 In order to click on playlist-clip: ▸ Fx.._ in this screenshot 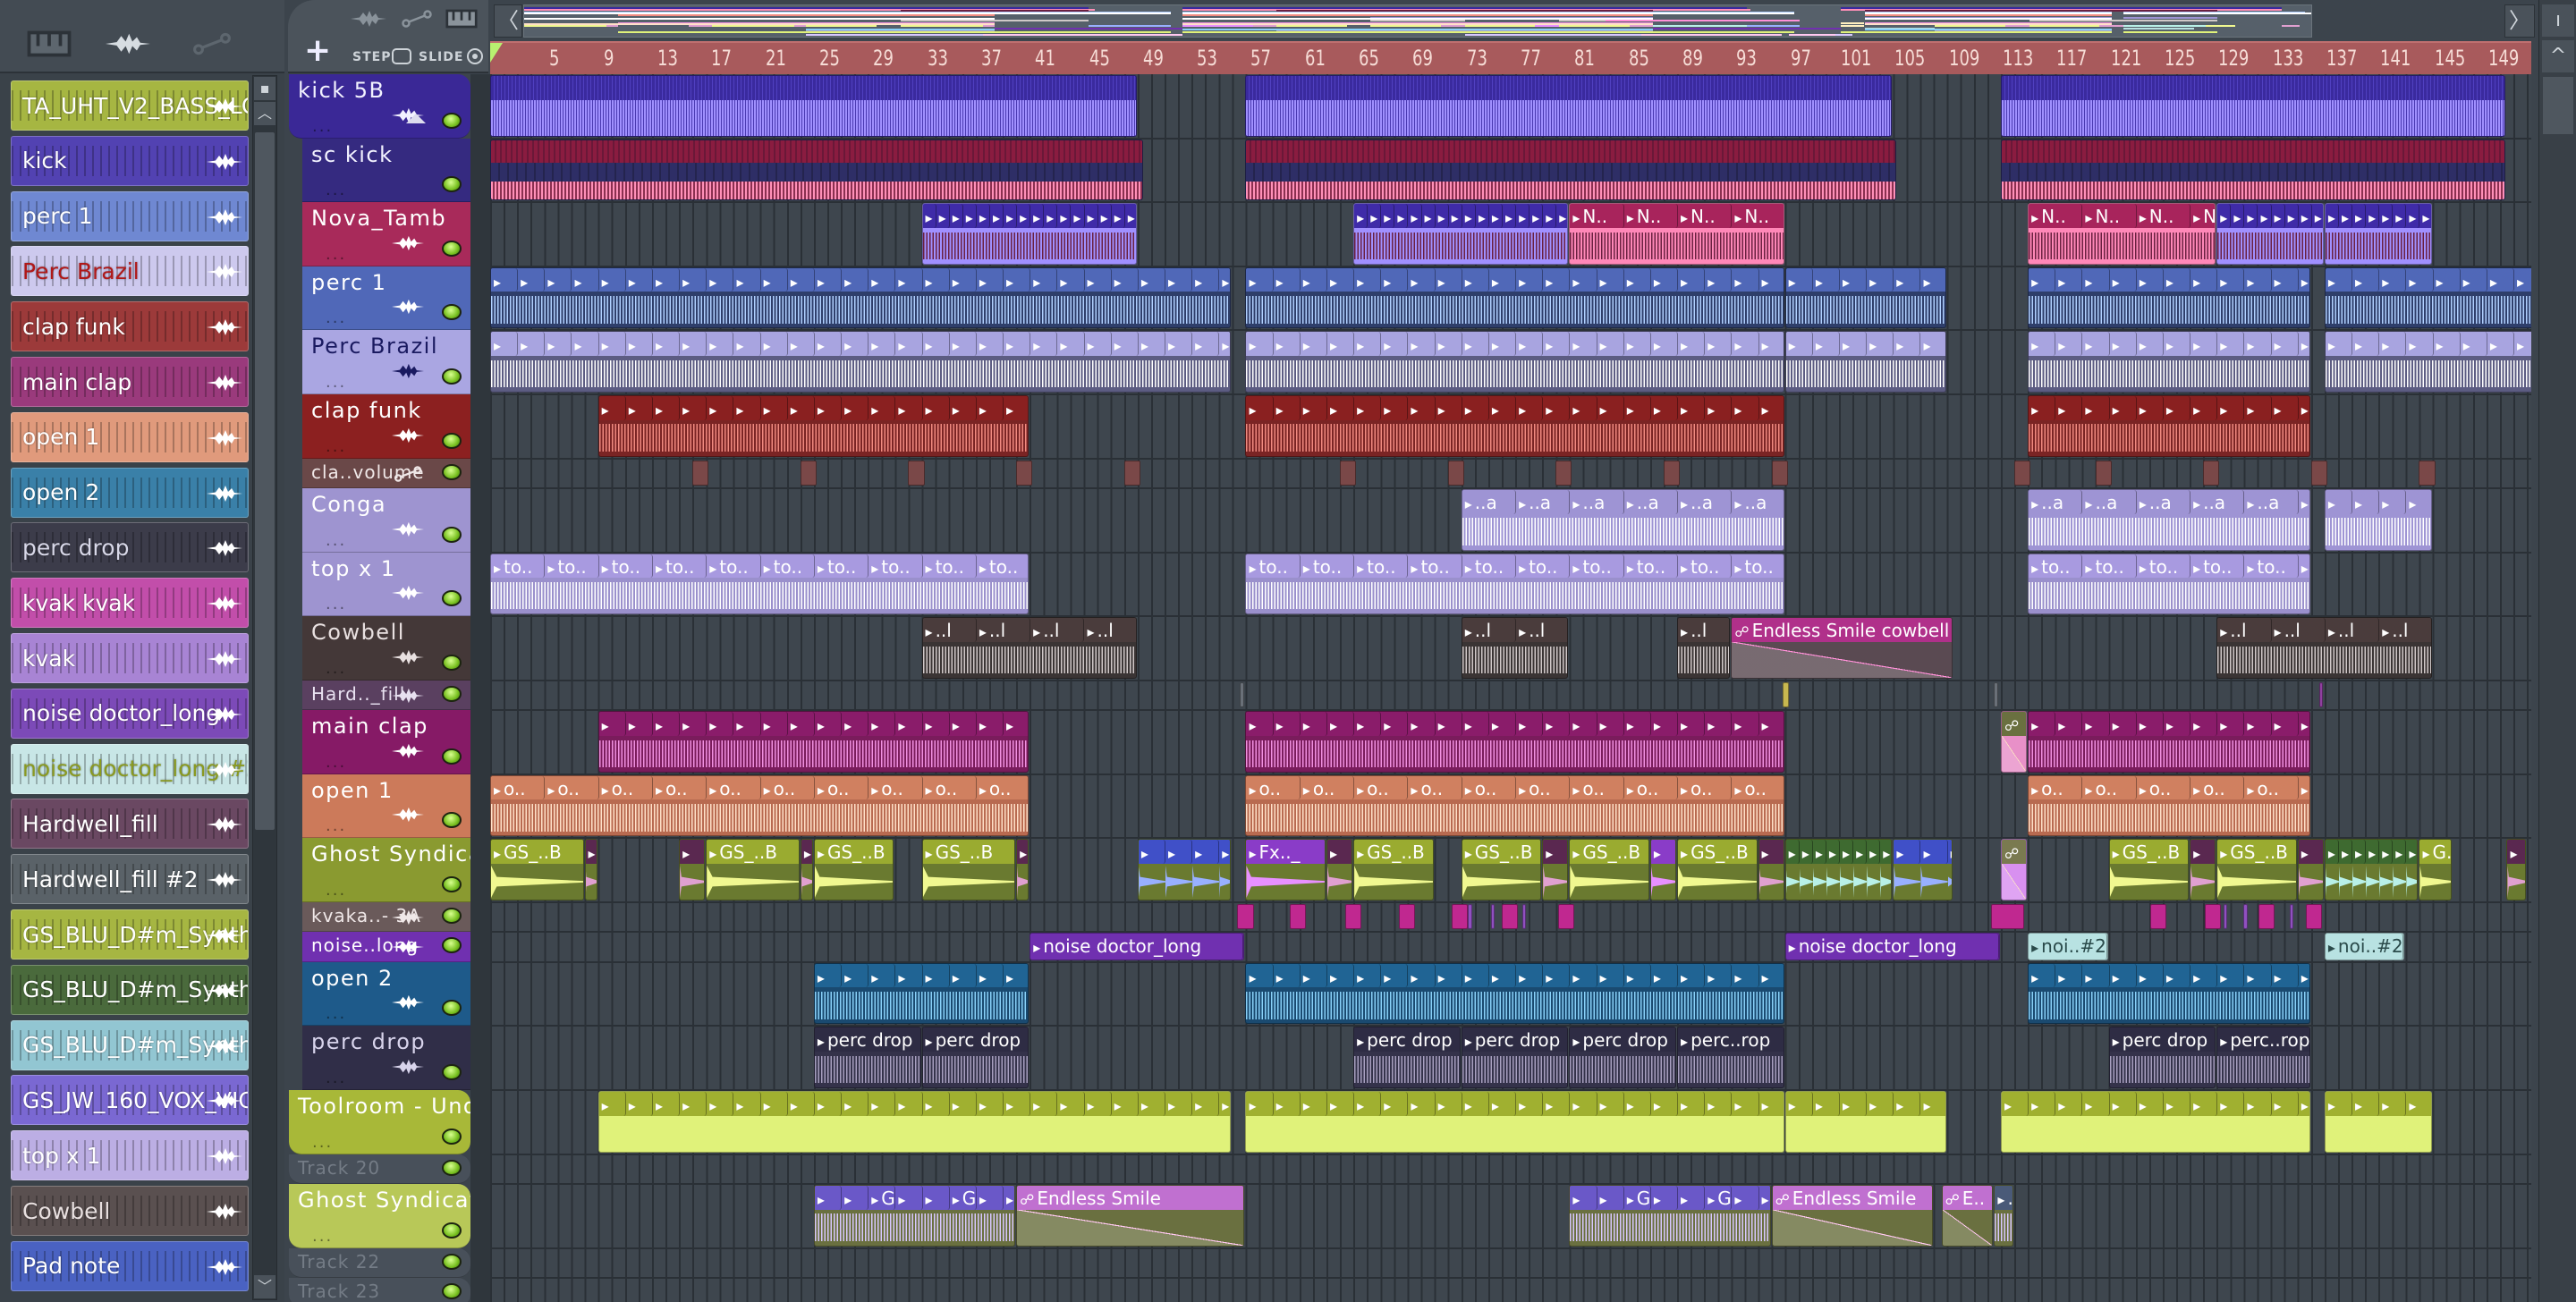, I will do `click(1285, 869)`.